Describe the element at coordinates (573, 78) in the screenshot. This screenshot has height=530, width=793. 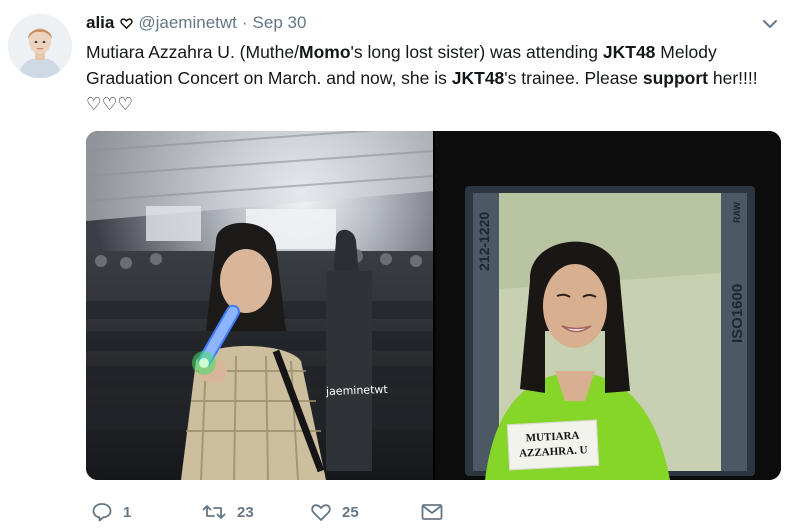
I see `text-segment: 's trainee. Please` at that location.